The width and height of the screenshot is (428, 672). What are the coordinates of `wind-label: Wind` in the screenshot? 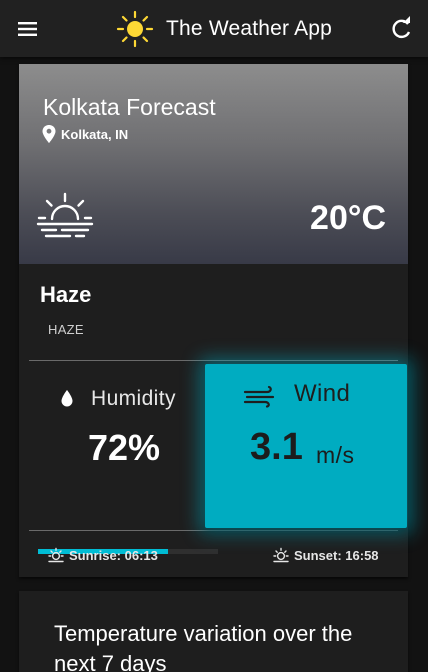 It's located at (322, 393).